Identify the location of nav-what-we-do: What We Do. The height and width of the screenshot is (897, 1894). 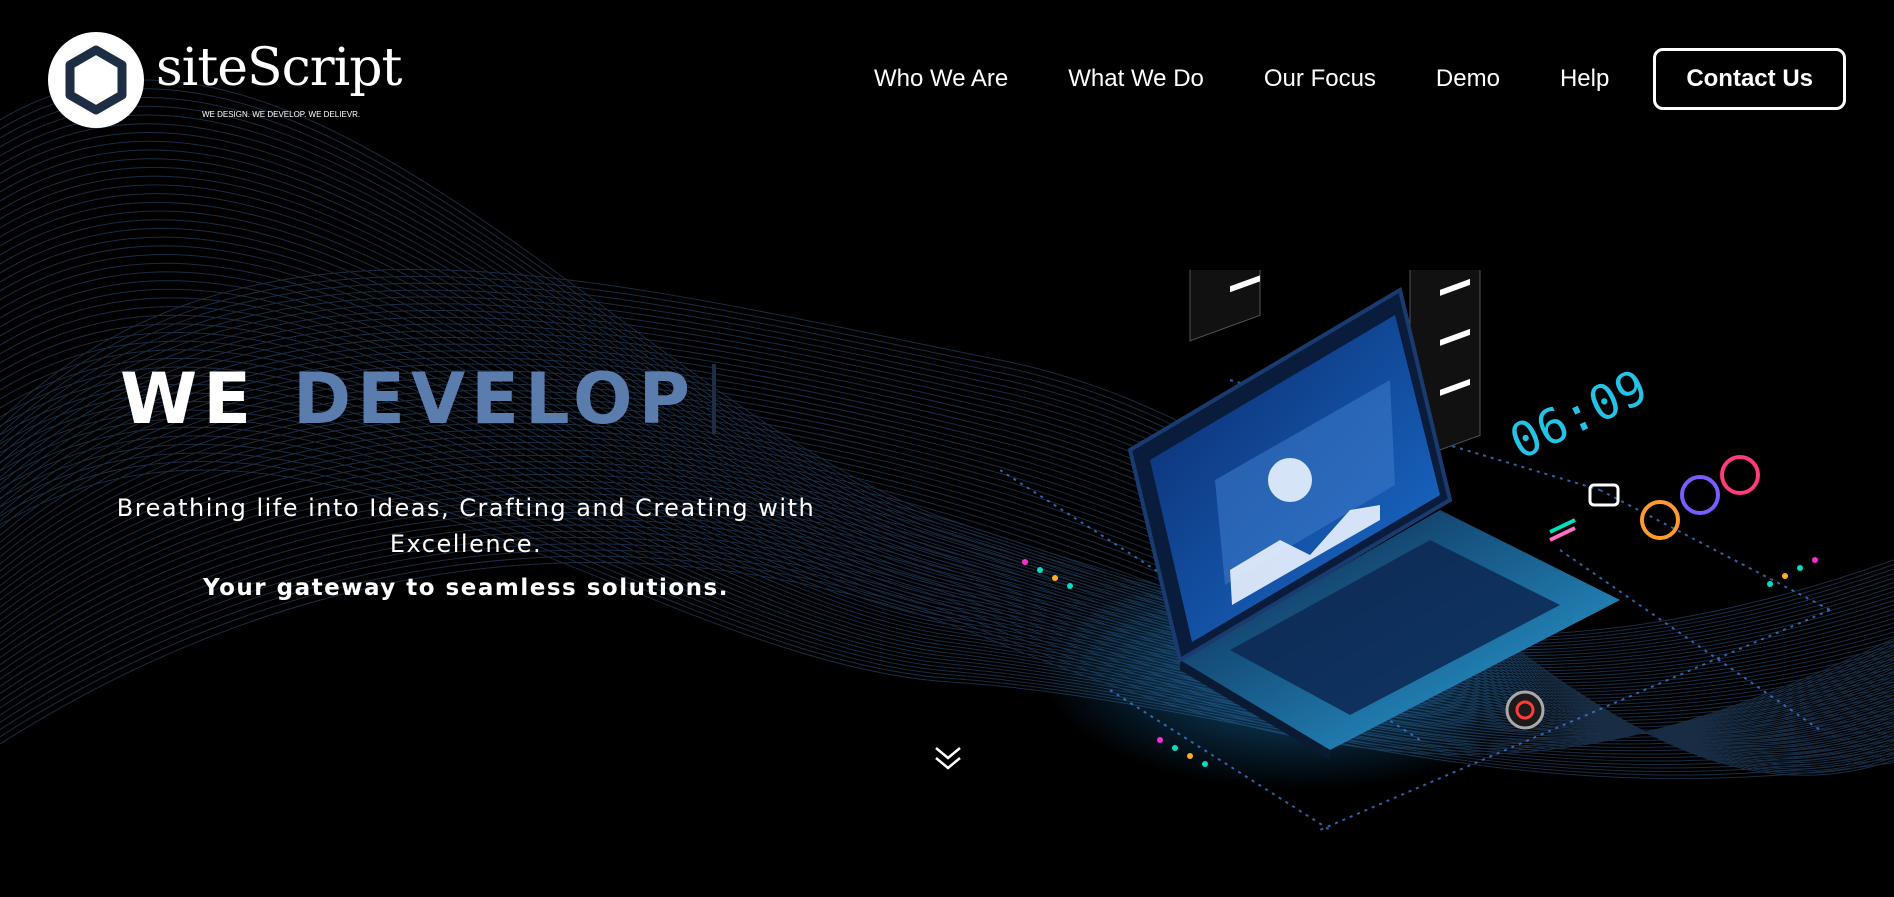
(1136, 79).